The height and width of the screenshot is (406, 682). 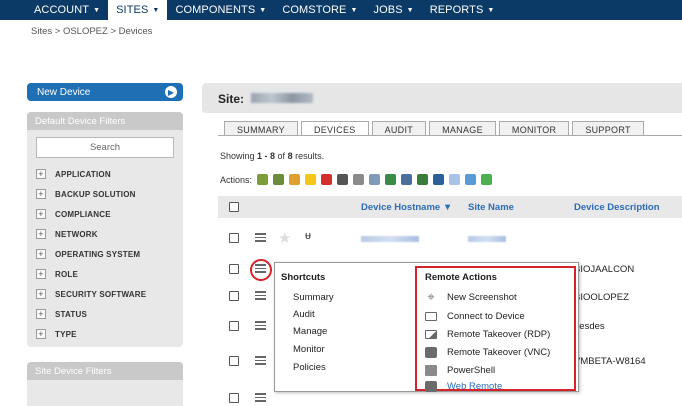 I want to click on tab-devices: DEVICES, so click(x=334, y=128).